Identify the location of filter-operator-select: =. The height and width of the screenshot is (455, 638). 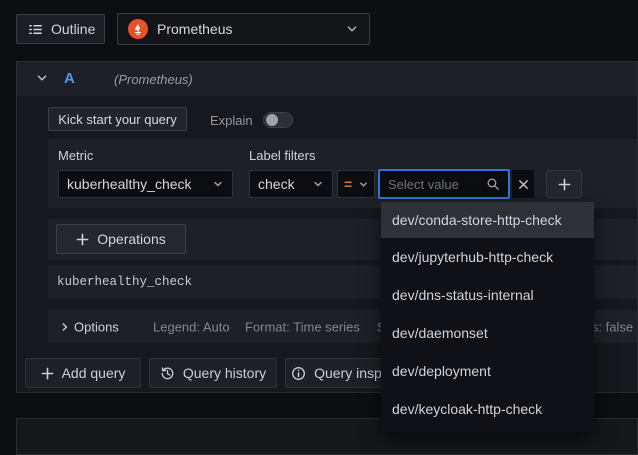
(356, 184).